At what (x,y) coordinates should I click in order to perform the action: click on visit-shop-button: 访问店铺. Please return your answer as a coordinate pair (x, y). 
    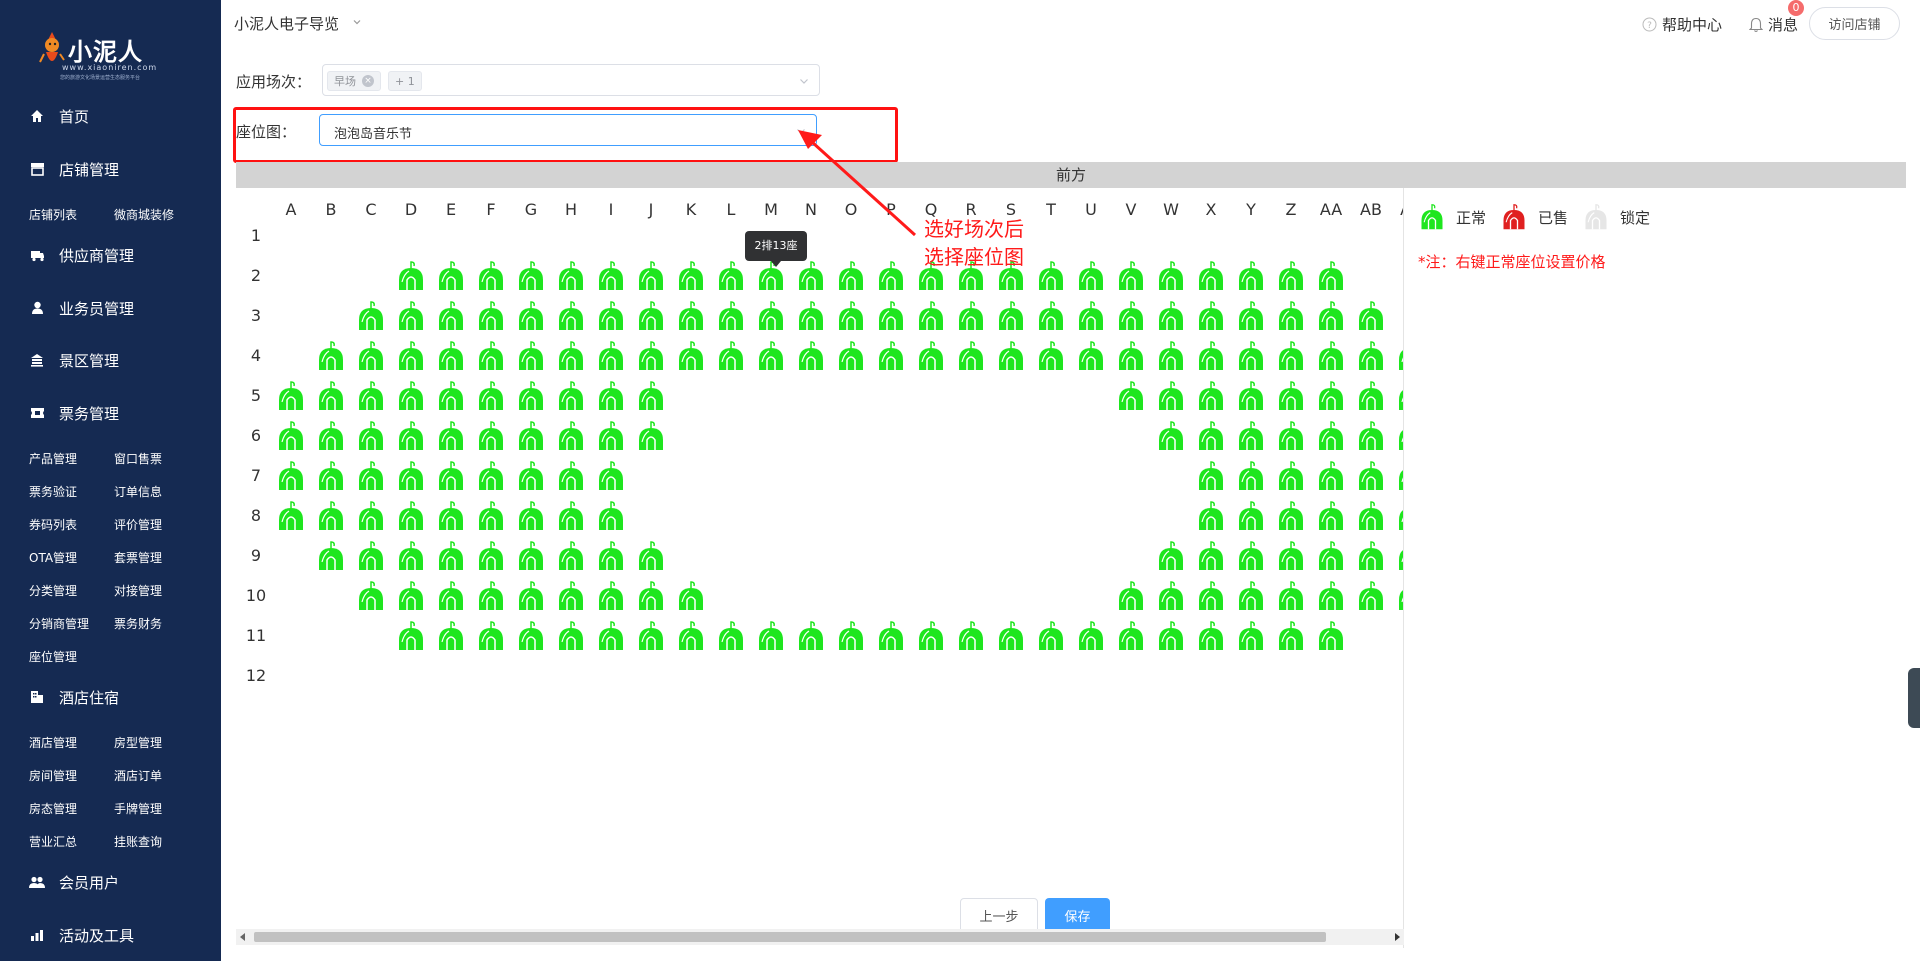
    Looking at the image, I should click on (1854, 23).